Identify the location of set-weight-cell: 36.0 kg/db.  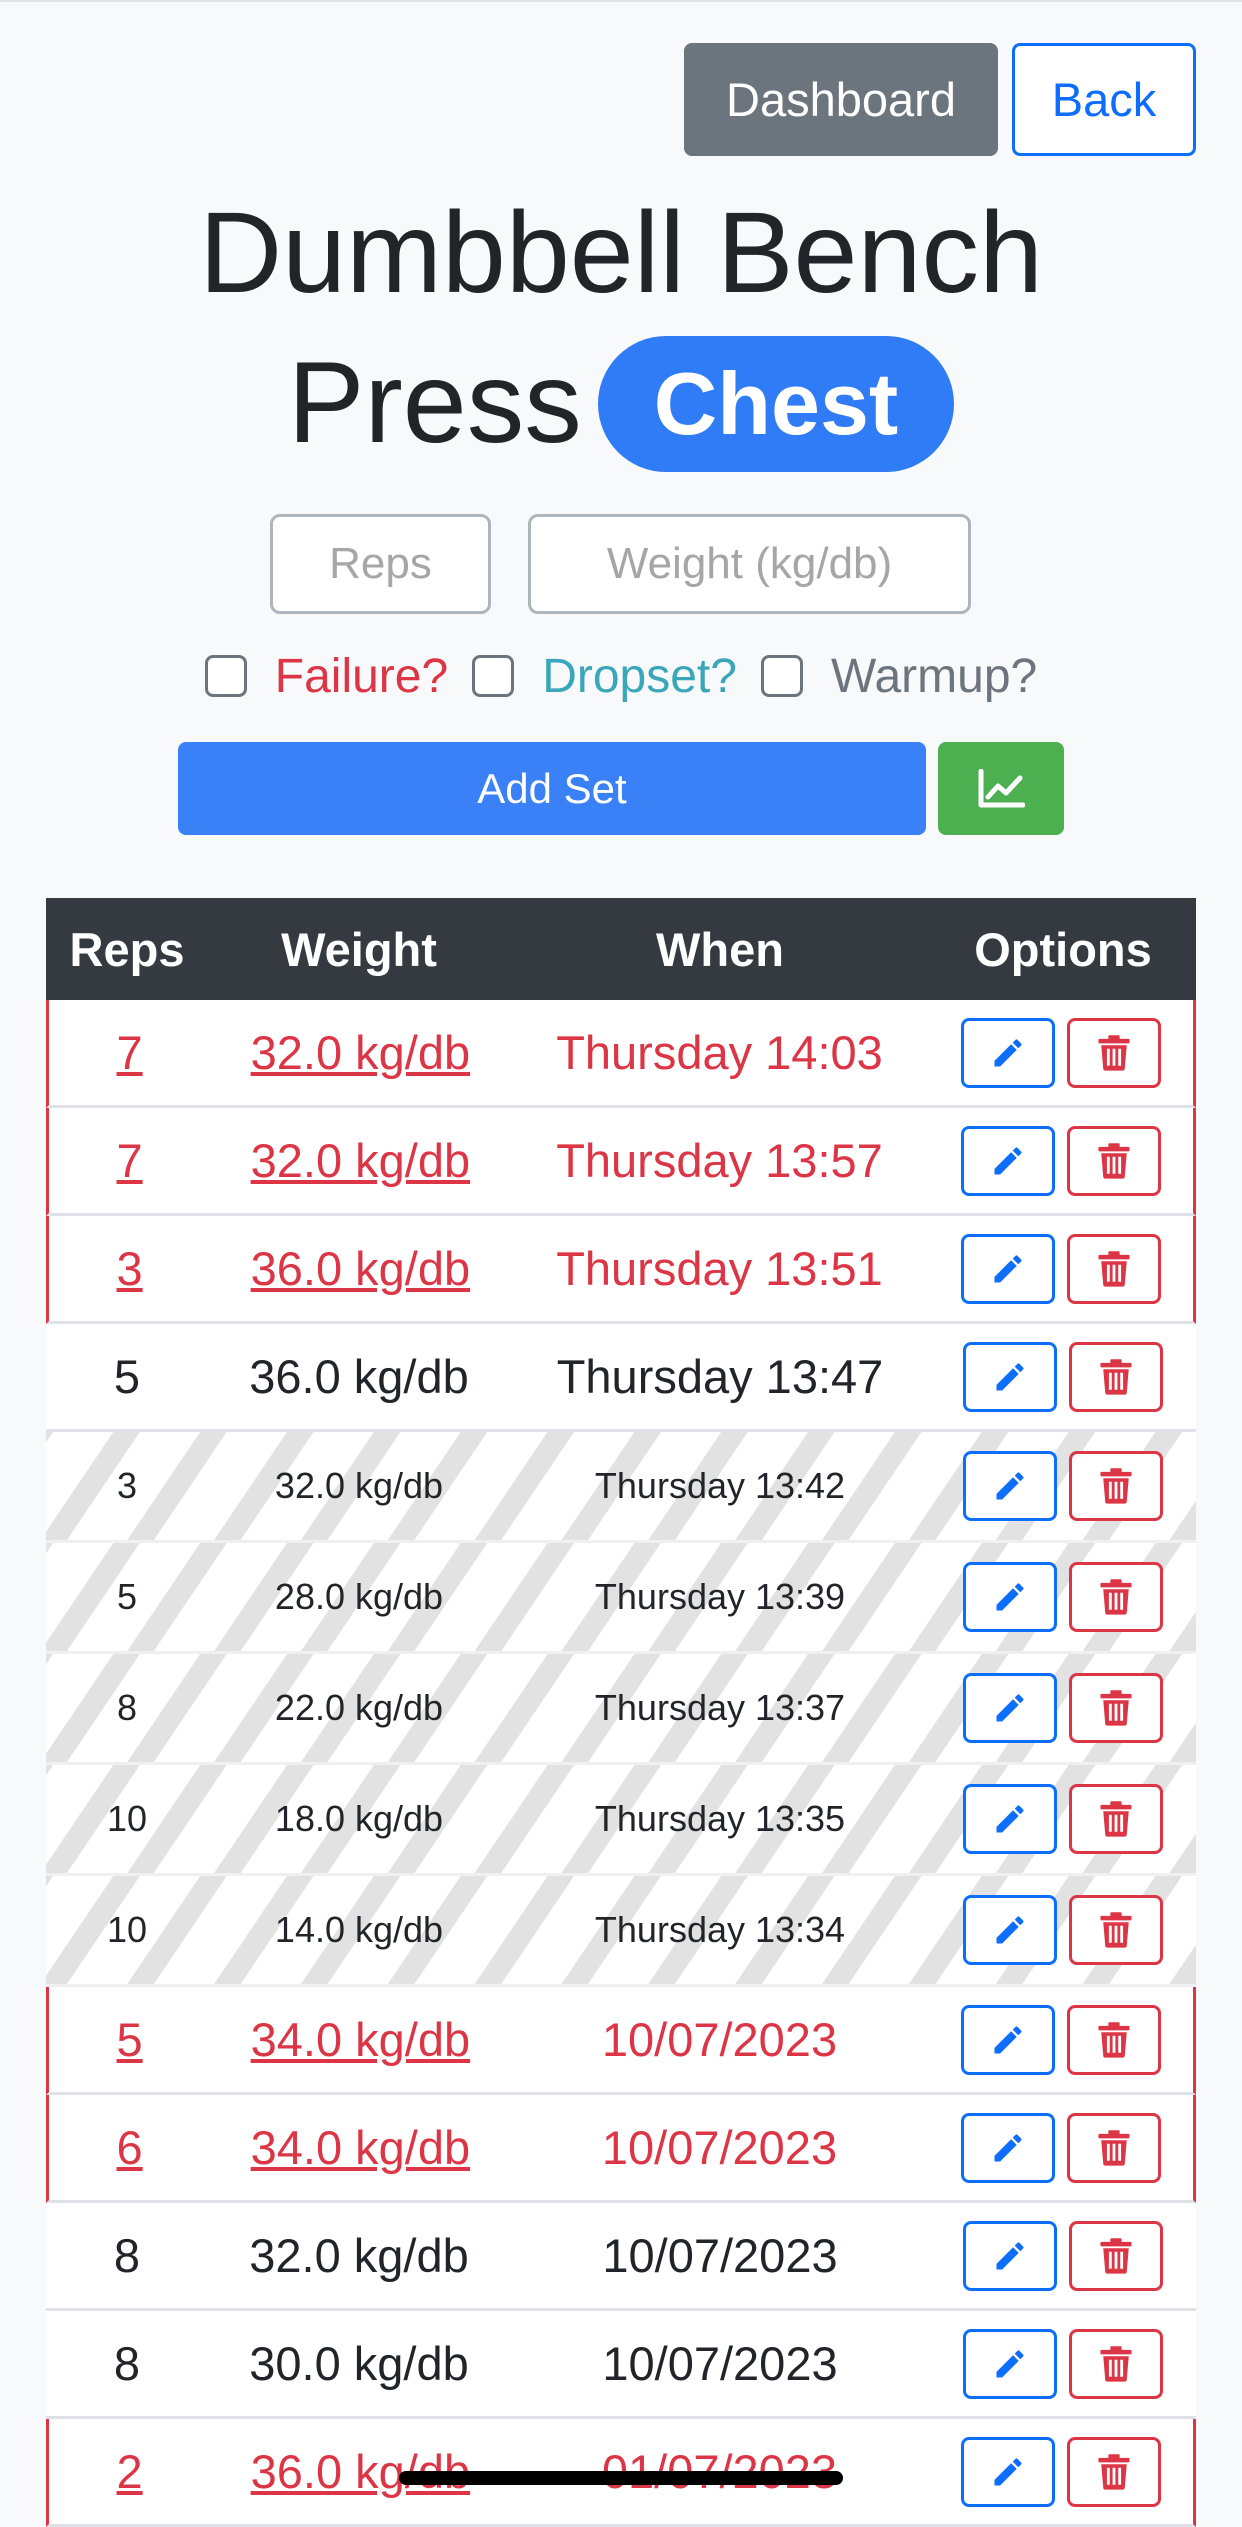
(360, 1268).